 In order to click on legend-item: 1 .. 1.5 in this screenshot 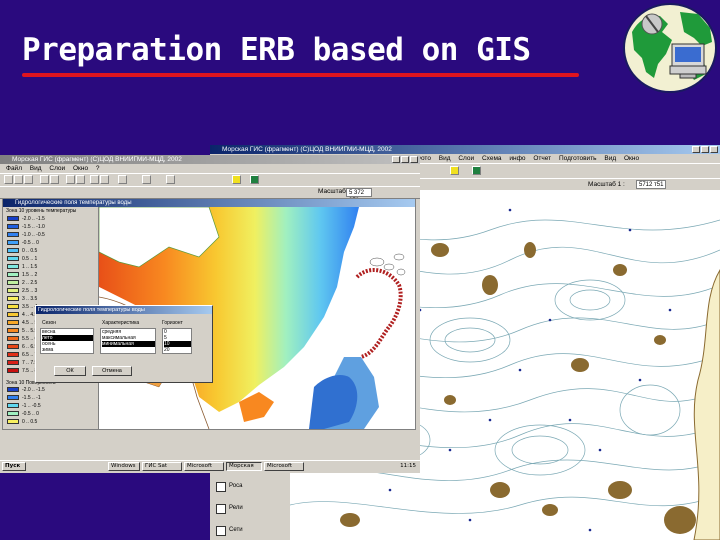, I will do `click(29, 267)`.